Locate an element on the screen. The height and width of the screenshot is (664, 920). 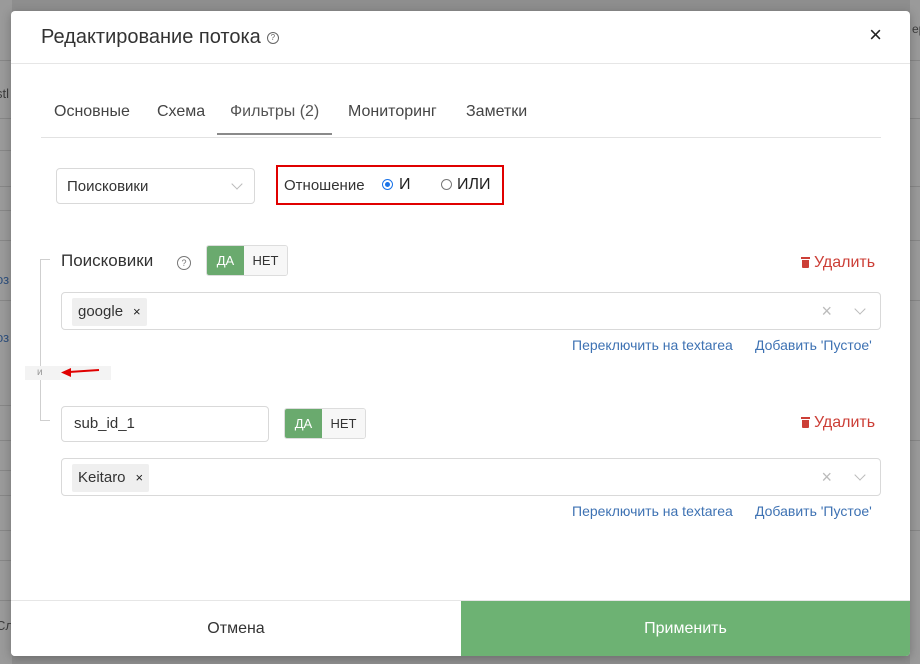
filter-1-delete-label: Удалить is located at coordinates (845, 262).